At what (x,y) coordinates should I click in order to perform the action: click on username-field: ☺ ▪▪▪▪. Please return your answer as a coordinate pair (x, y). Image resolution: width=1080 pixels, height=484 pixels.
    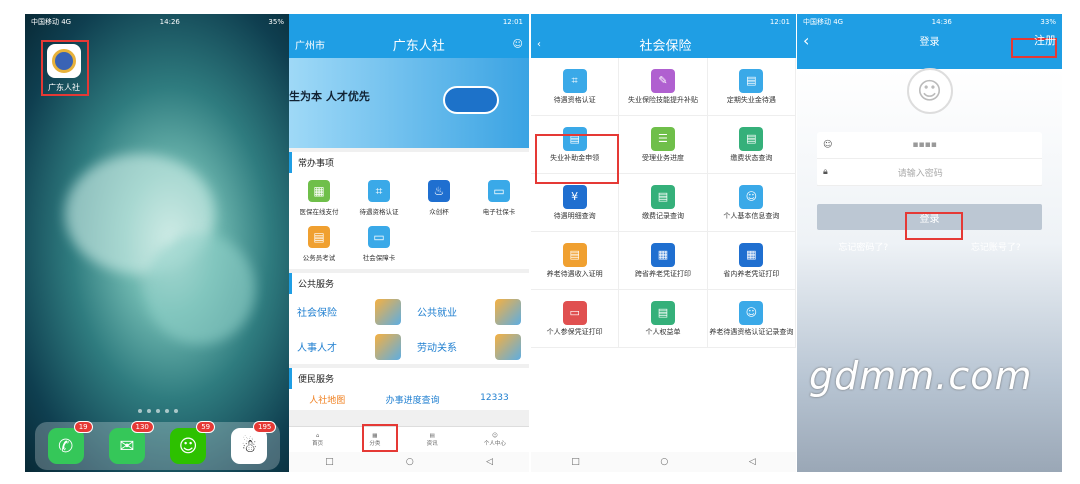
    Looking at the image, I should click on (929, 145).